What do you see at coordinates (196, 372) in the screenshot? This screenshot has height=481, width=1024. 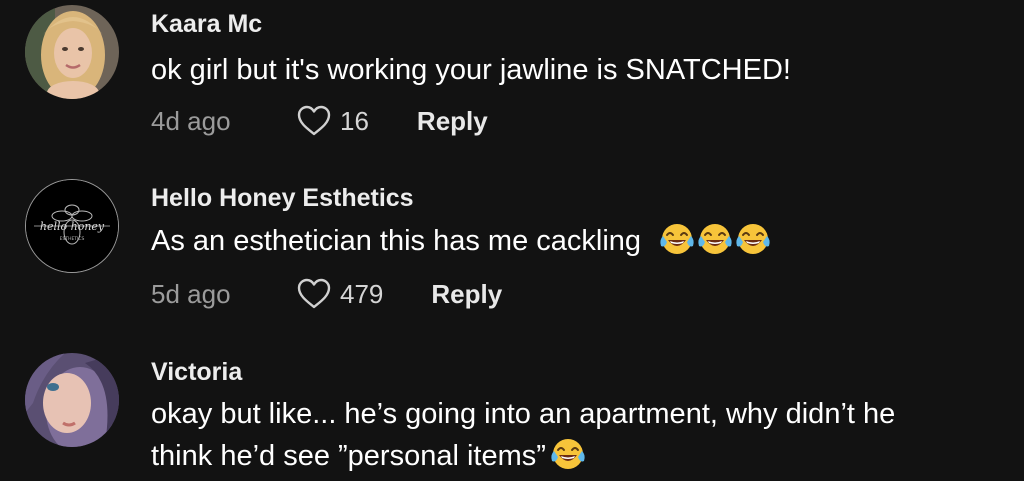 I see `username: Victoria` at bounding box center [196, 372].